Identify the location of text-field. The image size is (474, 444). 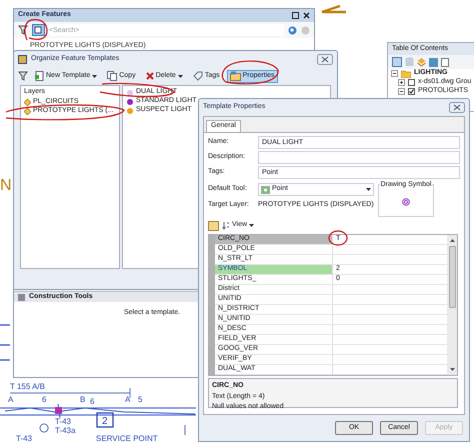
(359, 157).